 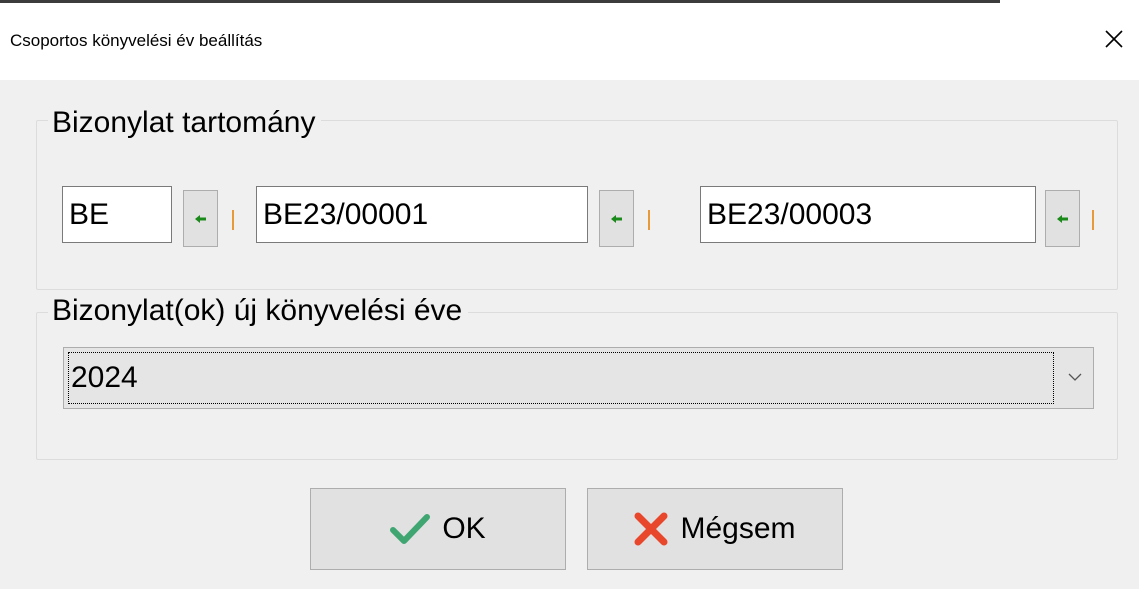 I want to click on chevron-down-icon, so click(x=1075, y=377).